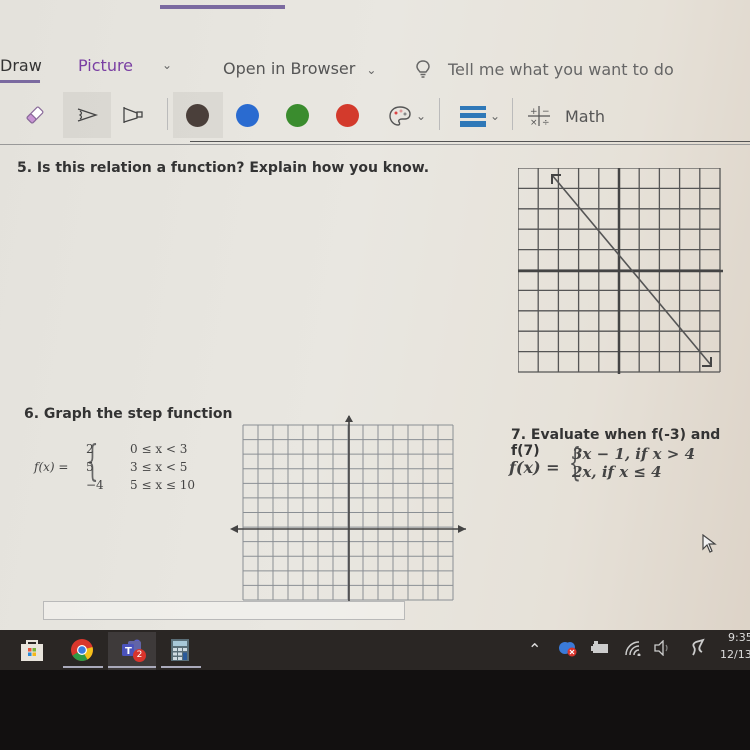 Image resolution: width=750 pixels, height=750 pixels. I want to click on tab-draw: Draw, so click(21, 65).